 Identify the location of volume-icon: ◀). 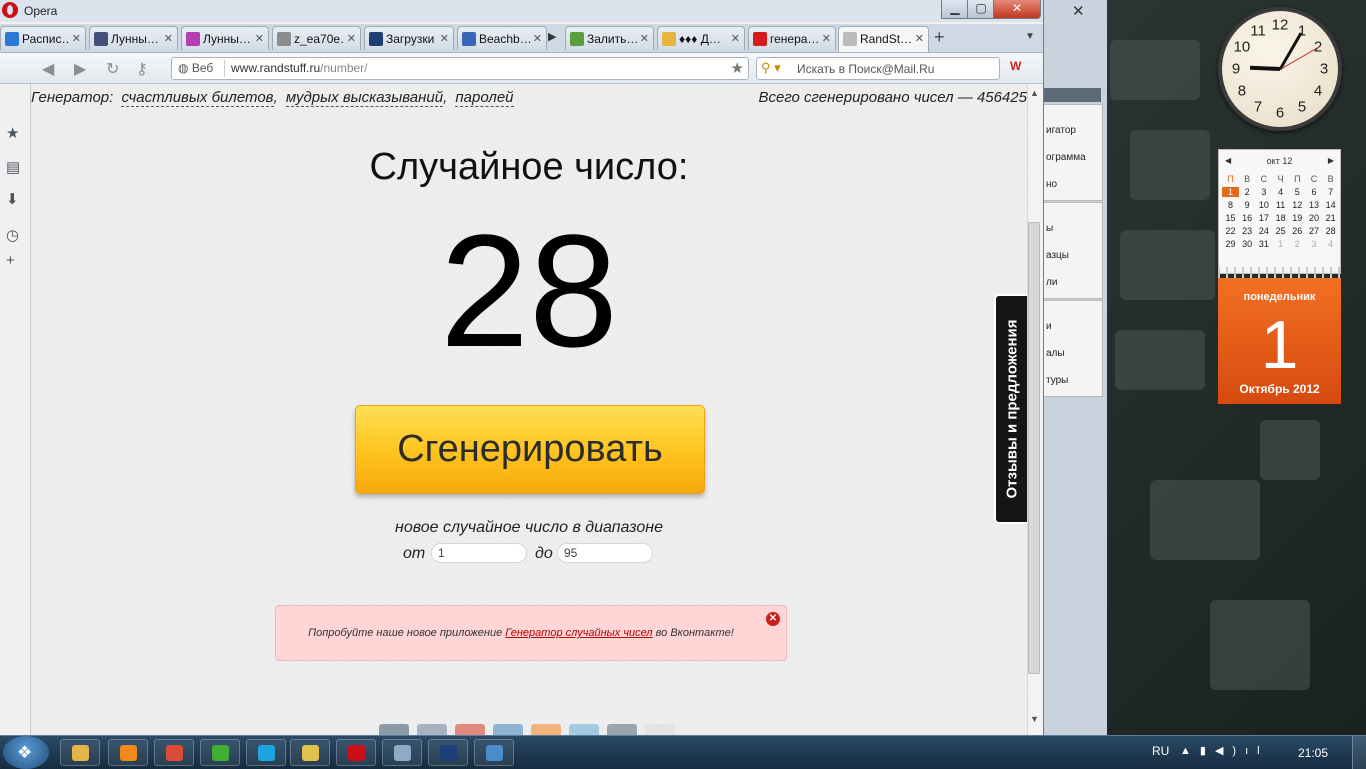
(1230, 751).